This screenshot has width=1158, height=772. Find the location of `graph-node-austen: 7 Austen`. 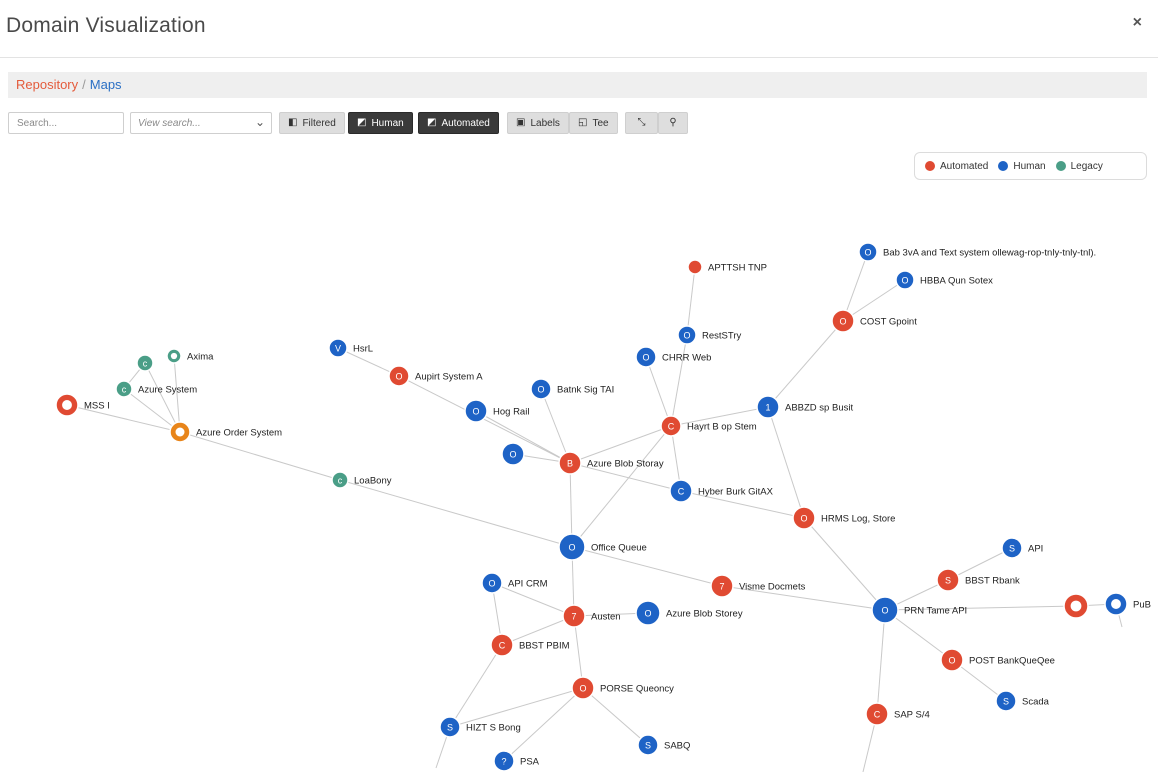

graph-node-austen: 7 Austen is located at coordinates (591, 616).